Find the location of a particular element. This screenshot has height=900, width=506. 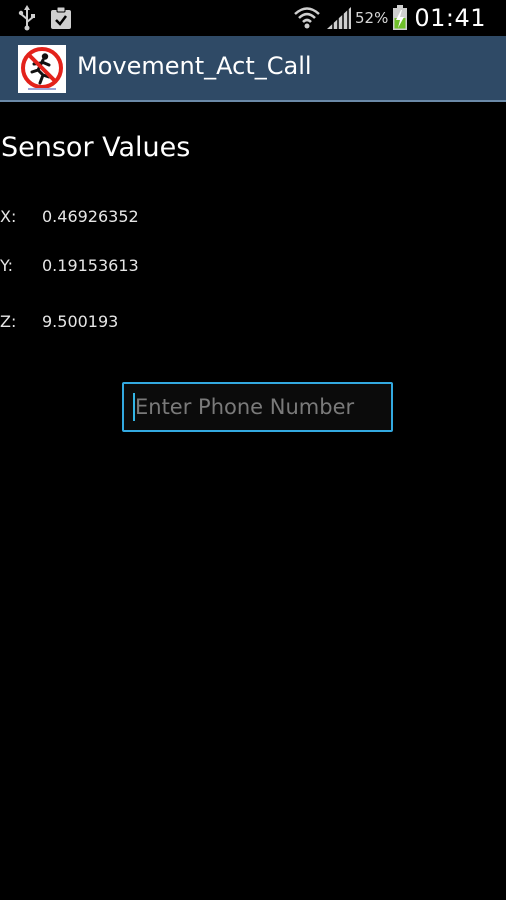

sensor-label-z: Z: is located at coordinates (8, 321).